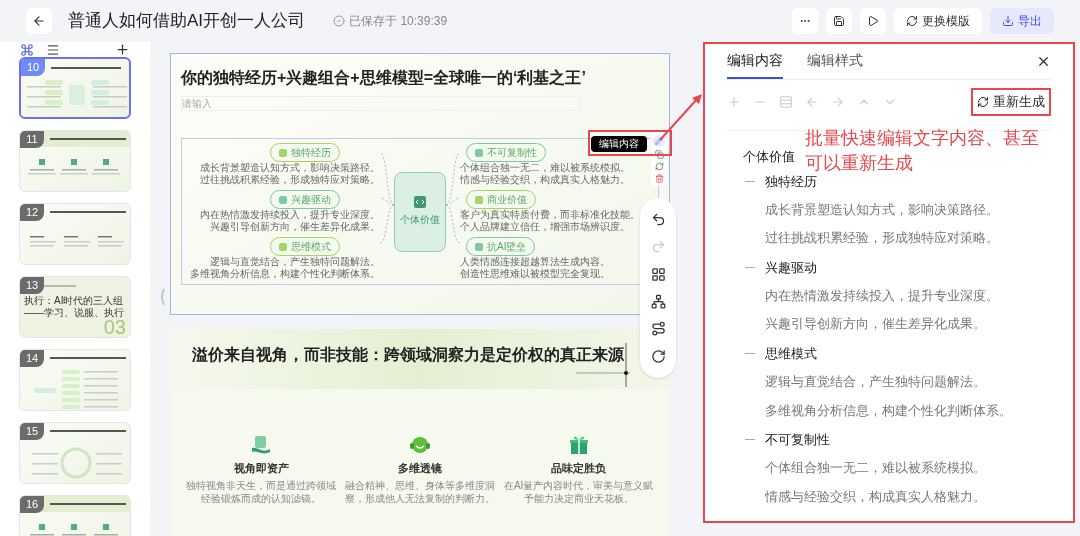 This screenshot has width=1080, height=536. I want to click on outline-subitem: 过往挑战积累经验，形成独特应对策略。, so click(908, 239).